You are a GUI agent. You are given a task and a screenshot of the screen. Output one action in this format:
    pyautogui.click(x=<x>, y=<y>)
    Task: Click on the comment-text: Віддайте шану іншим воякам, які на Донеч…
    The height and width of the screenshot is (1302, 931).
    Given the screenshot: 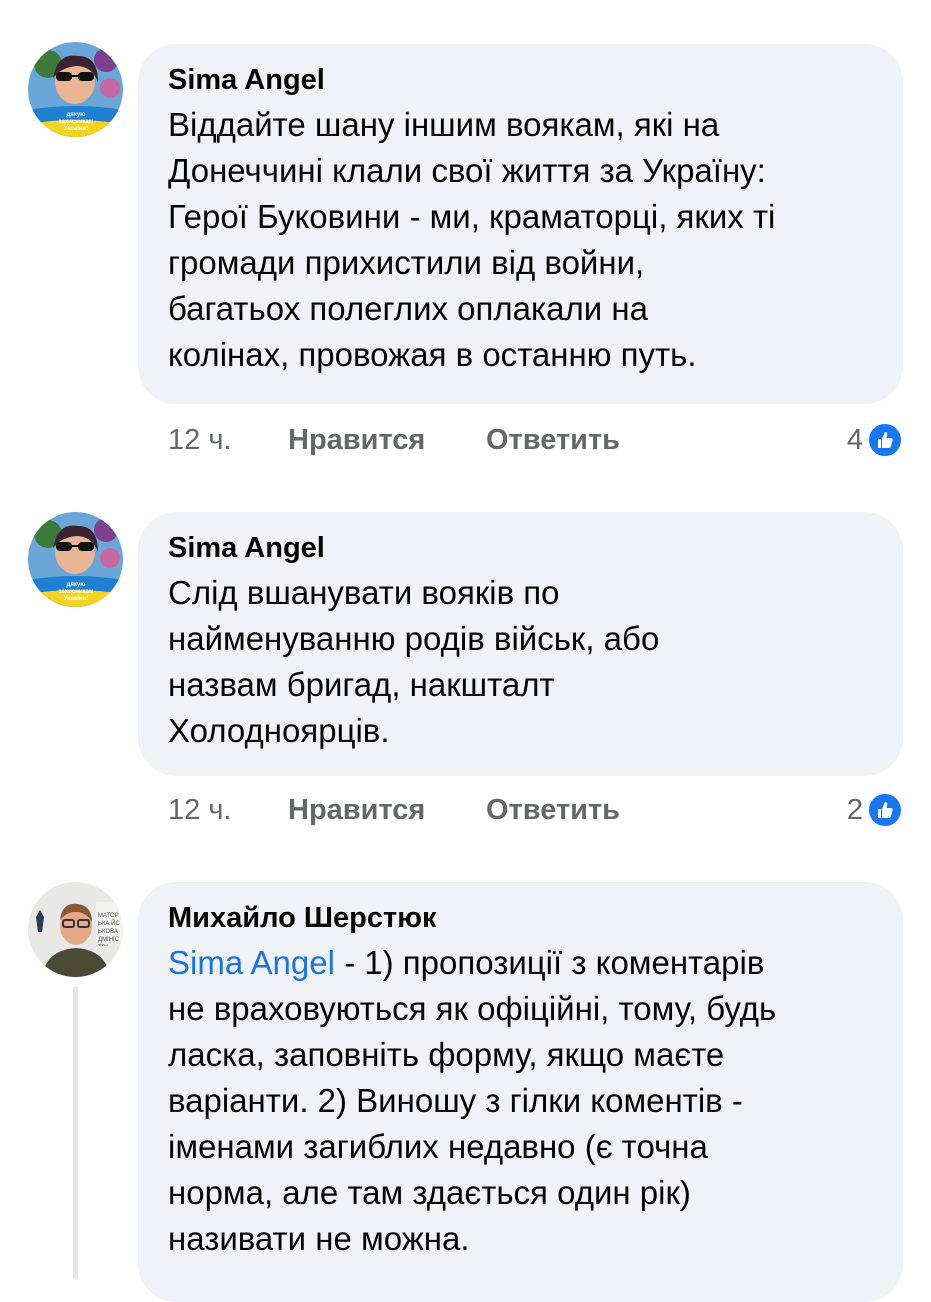 What is the action you would take?
    pyautogui.click(x=472, y=239)
    